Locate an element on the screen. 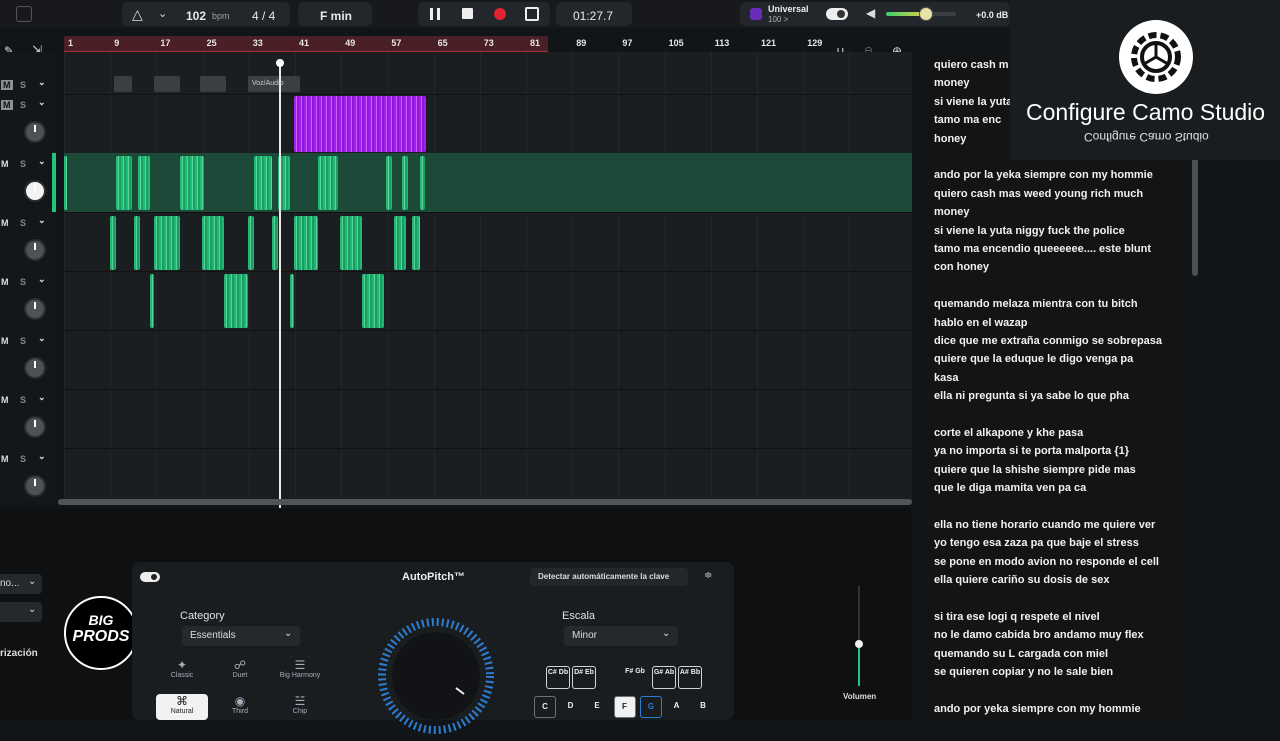 This screenshot has height=741, width=1280. time-signature: 4 / 4 is located at coordinates (263, 16).